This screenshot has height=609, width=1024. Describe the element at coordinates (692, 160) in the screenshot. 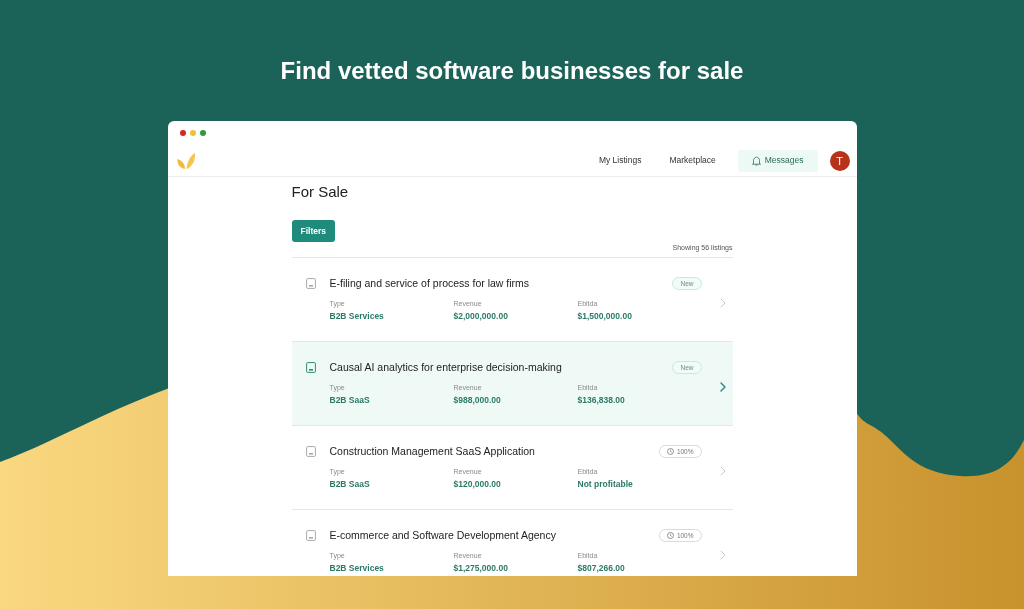

I see `nav-link: Marketplace` at that location.